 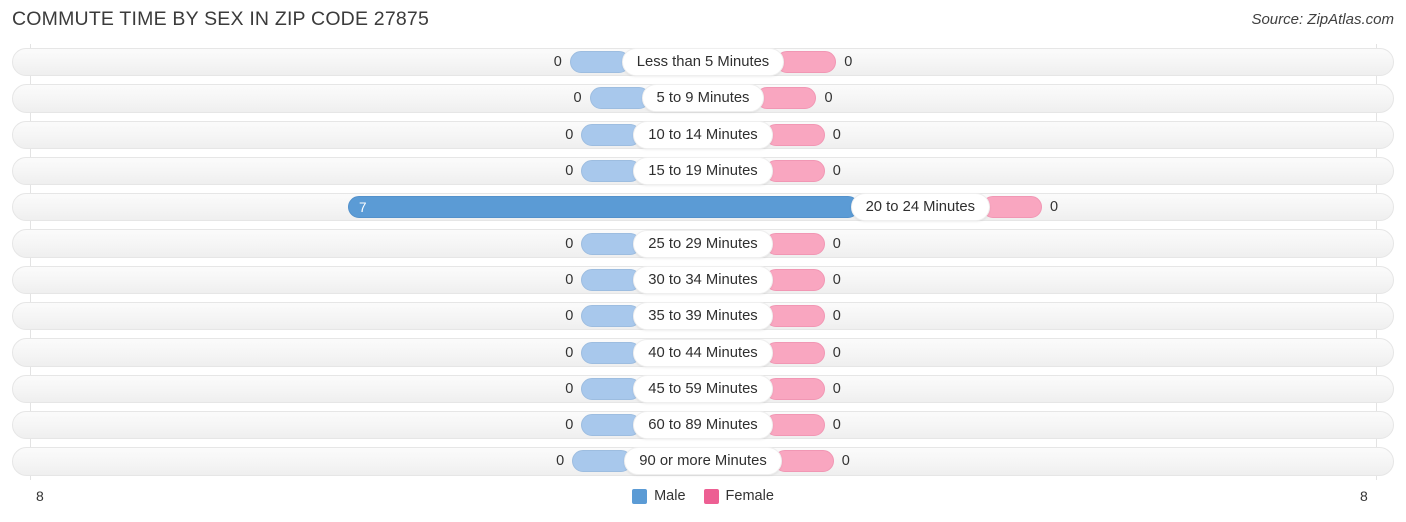 I want to click on table-row: 0 45 to 59 Minutes 0, so click(x=703, y=389).